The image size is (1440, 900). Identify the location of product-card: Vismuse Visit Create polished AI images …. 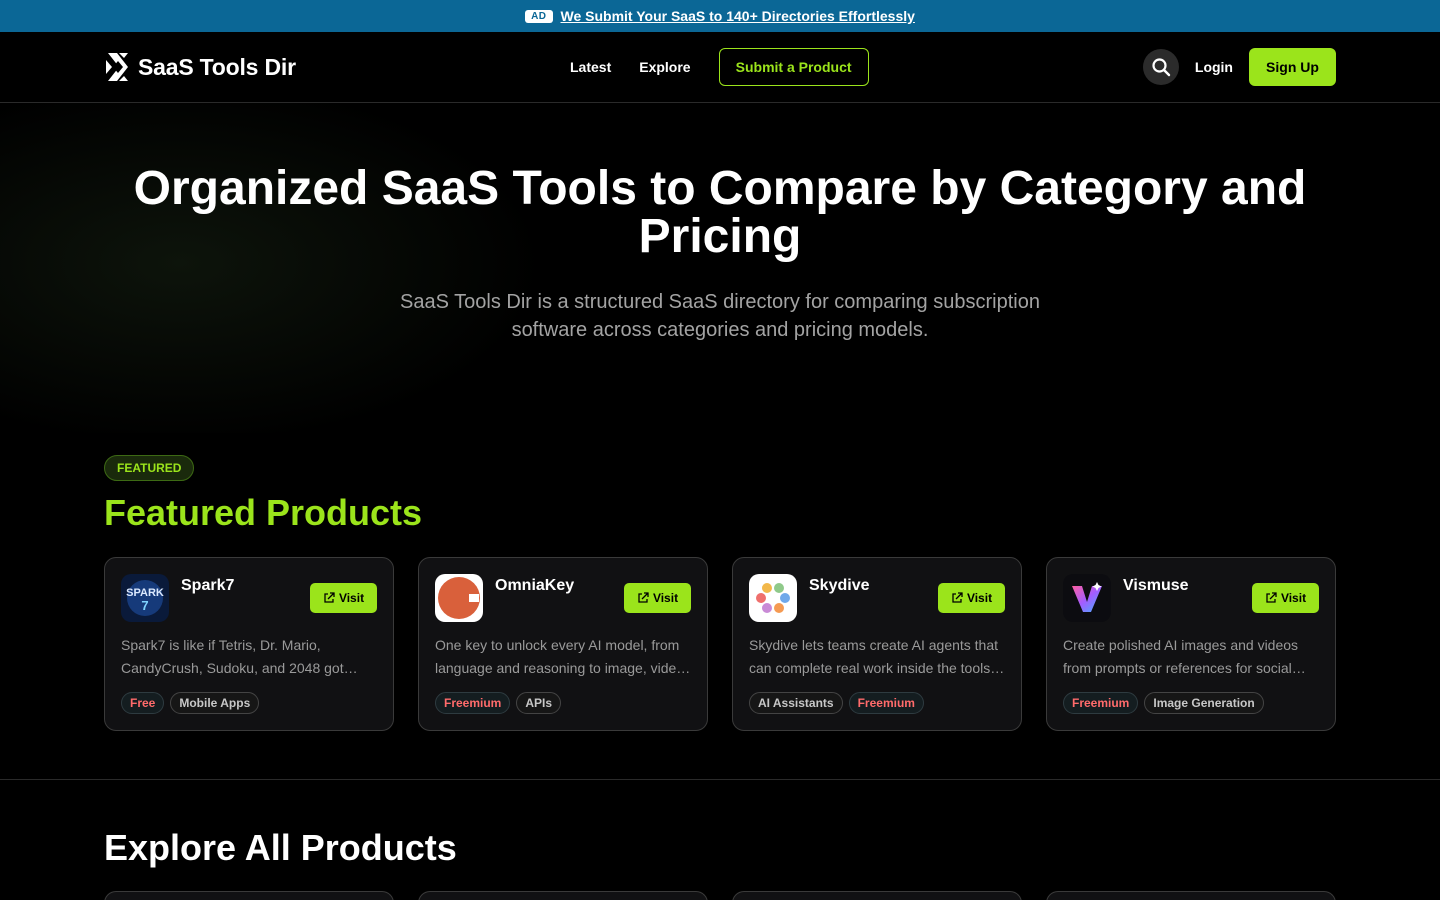
(1191, 644).